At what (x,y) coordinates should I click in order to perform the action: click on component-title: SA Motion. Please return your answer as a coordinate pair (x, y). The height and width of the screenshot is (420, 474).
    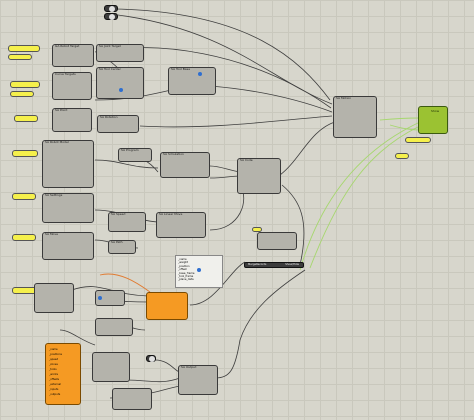
    Looking at the image, I should click on (344, 98).